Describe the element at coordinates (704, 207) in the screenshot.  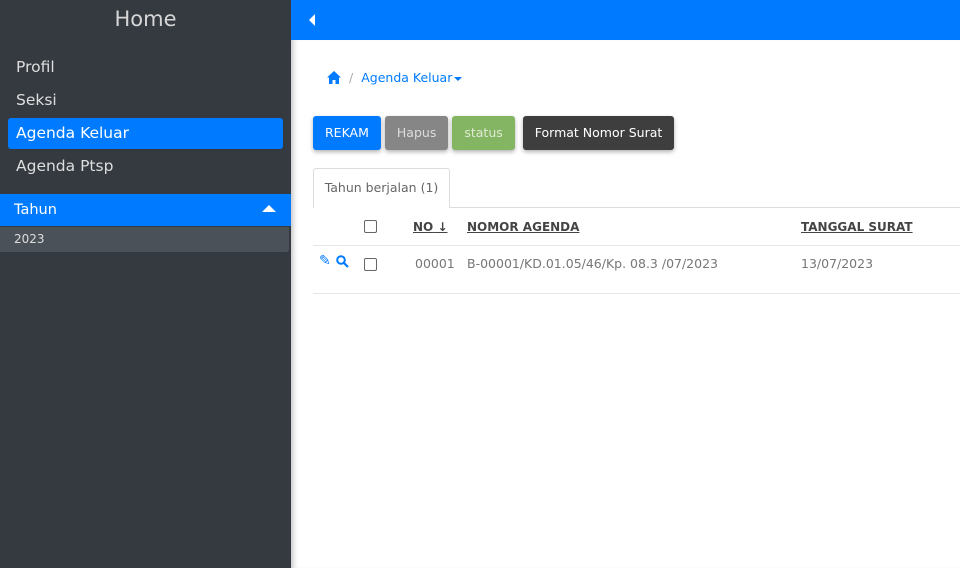
I see `tab-divider` at that location.